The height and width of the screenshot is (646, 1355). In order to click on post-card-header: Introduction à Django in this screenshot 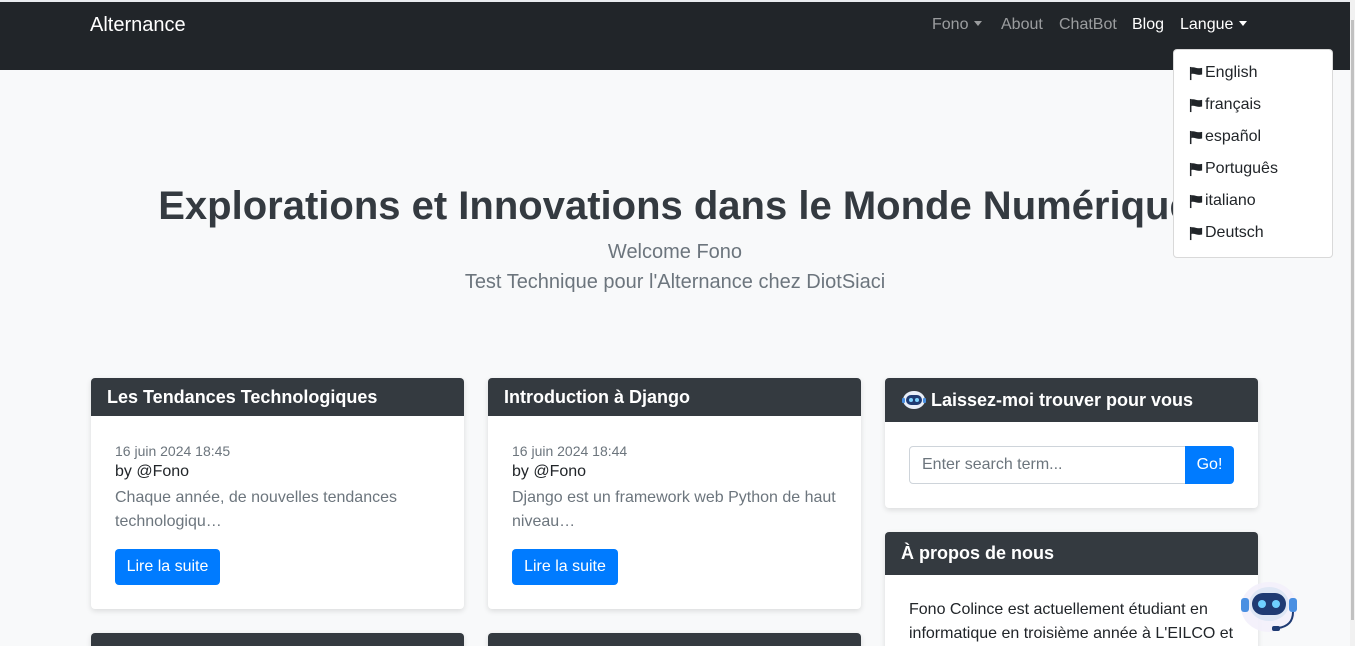, I will do `click(674, 397)`.